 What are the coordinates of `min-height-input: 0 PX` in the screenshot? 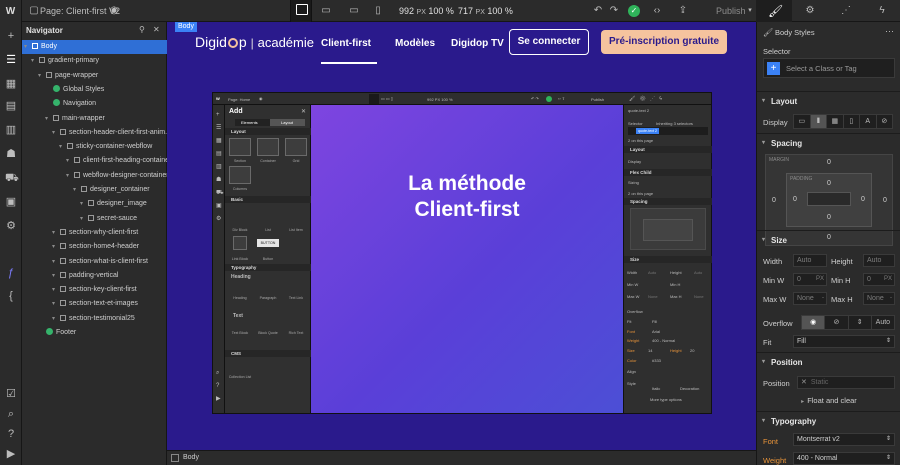 It's located at (879, 279).